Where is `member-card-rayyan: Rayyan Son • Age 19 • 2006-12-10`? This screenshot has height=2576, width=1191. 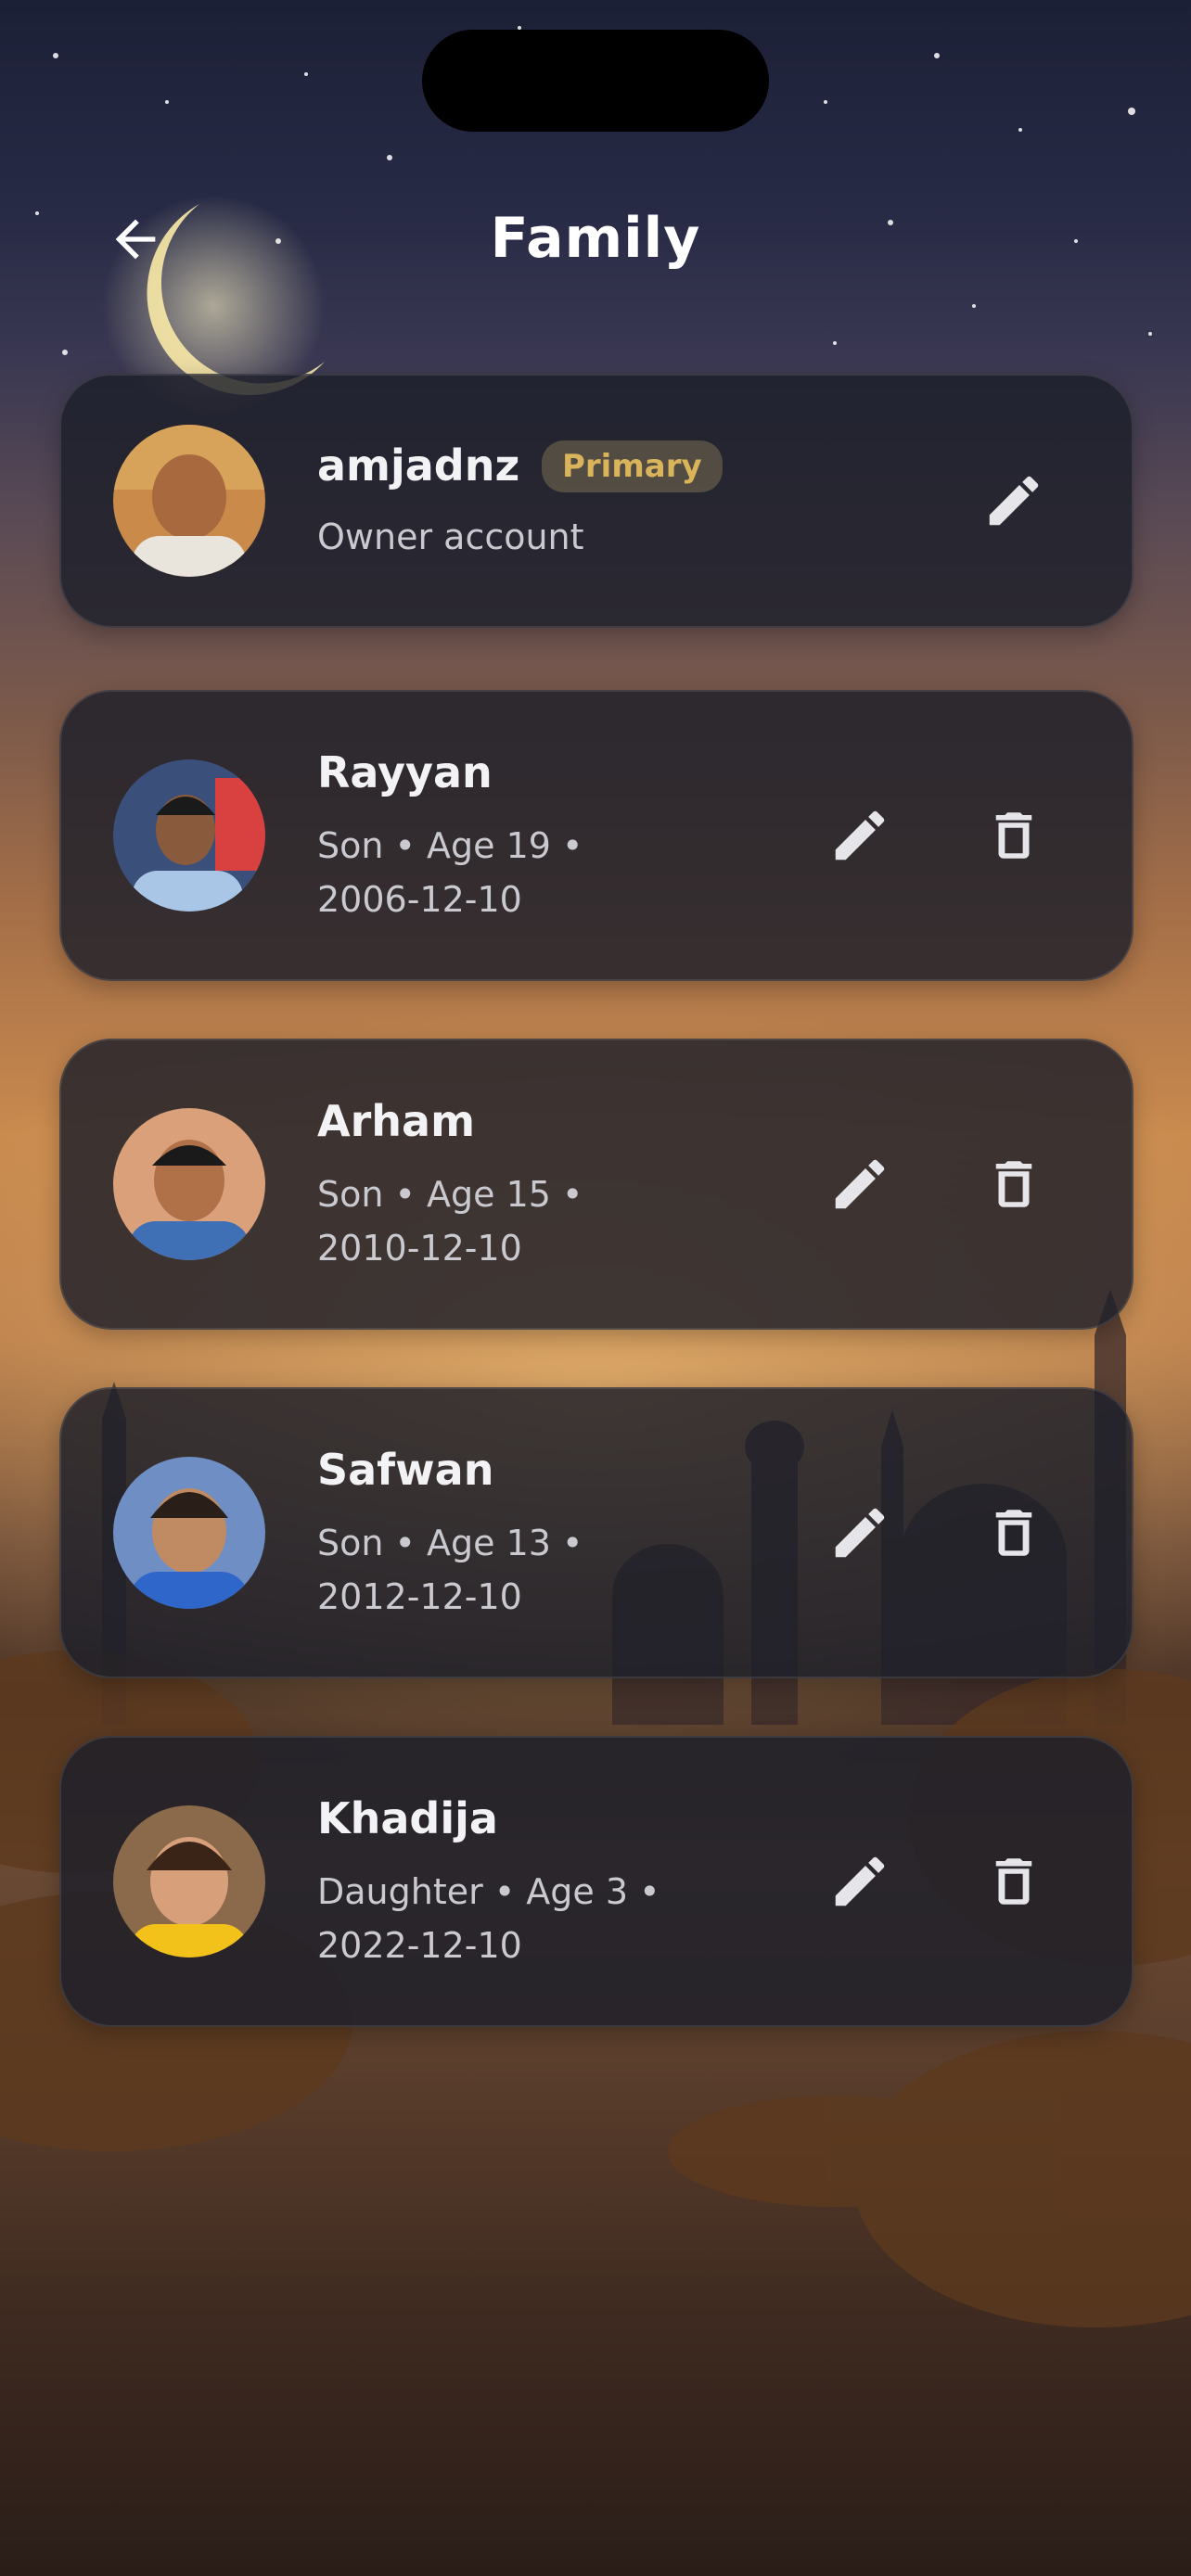 member-card-rayyan: Rayyan Son • Age 19 • 2006-12-10 is located at coordinates (596, 836).